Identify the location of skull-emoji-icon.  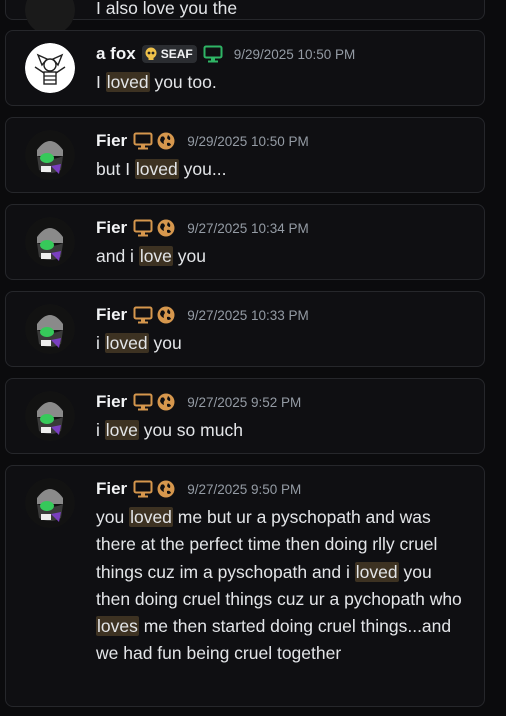
(151, 53).